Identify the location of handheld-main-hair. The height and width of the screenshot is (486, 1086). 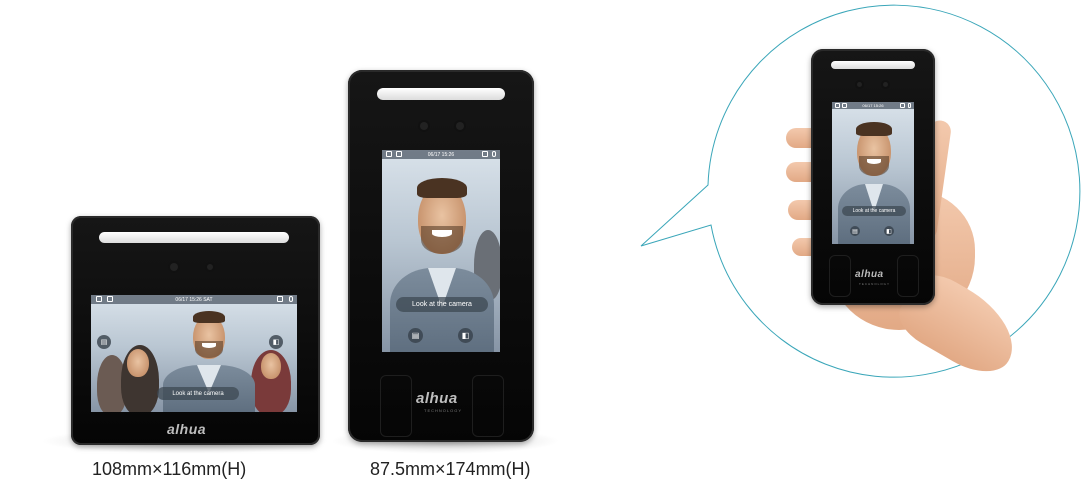
(874, 129).